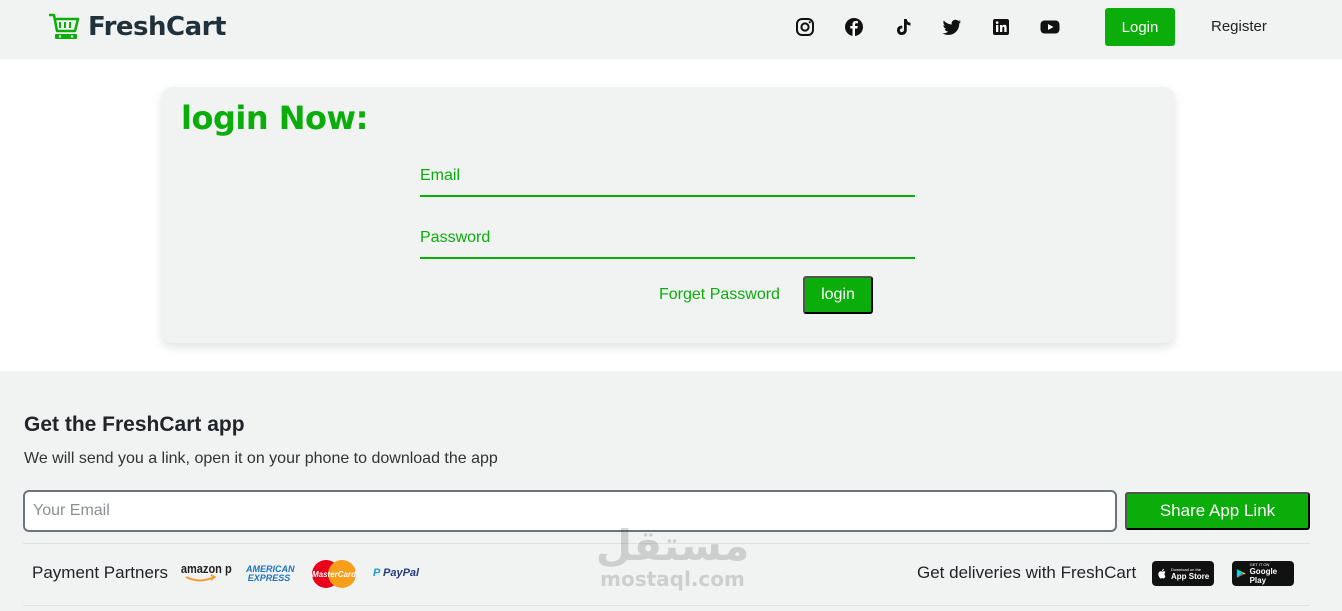 The image size is (1342, 611). I want to click on google-play-badge: GET IT ON Google Play, so click(1263, 573).